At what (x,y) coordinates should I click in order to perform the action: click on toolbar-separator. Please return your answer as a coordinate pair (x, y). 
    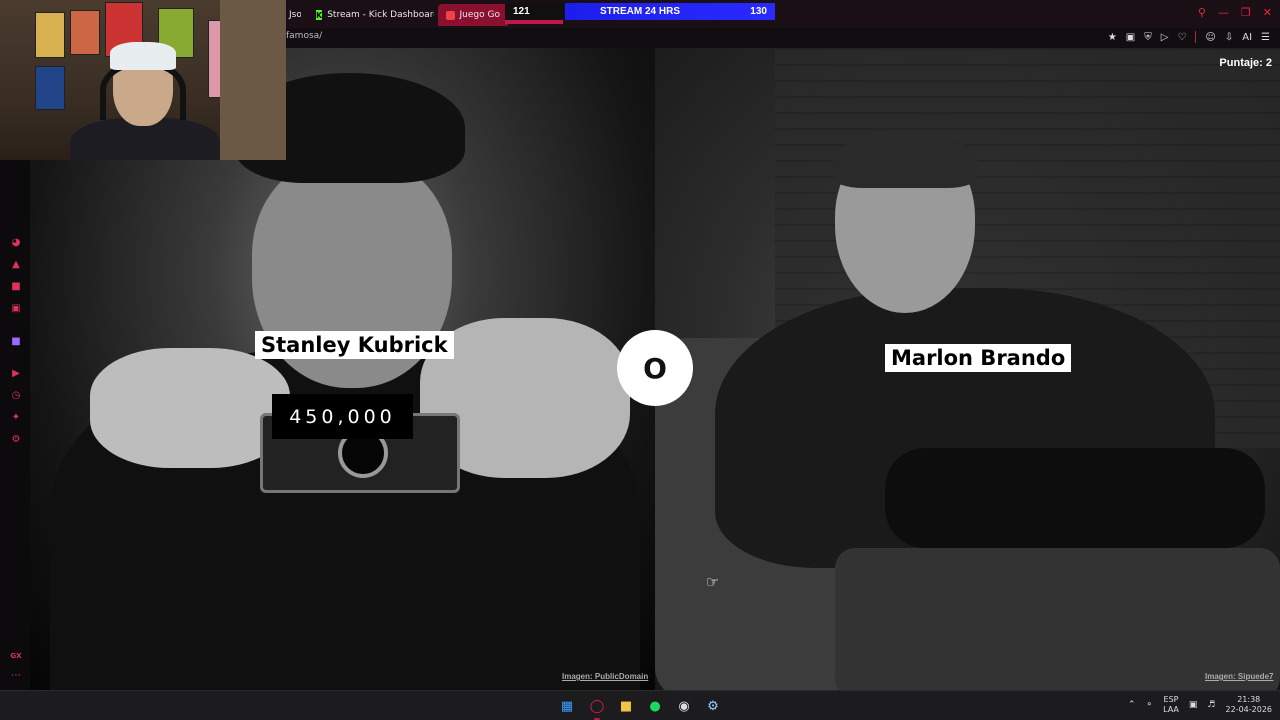
    Looking at the image, I should click on (1196, 37).